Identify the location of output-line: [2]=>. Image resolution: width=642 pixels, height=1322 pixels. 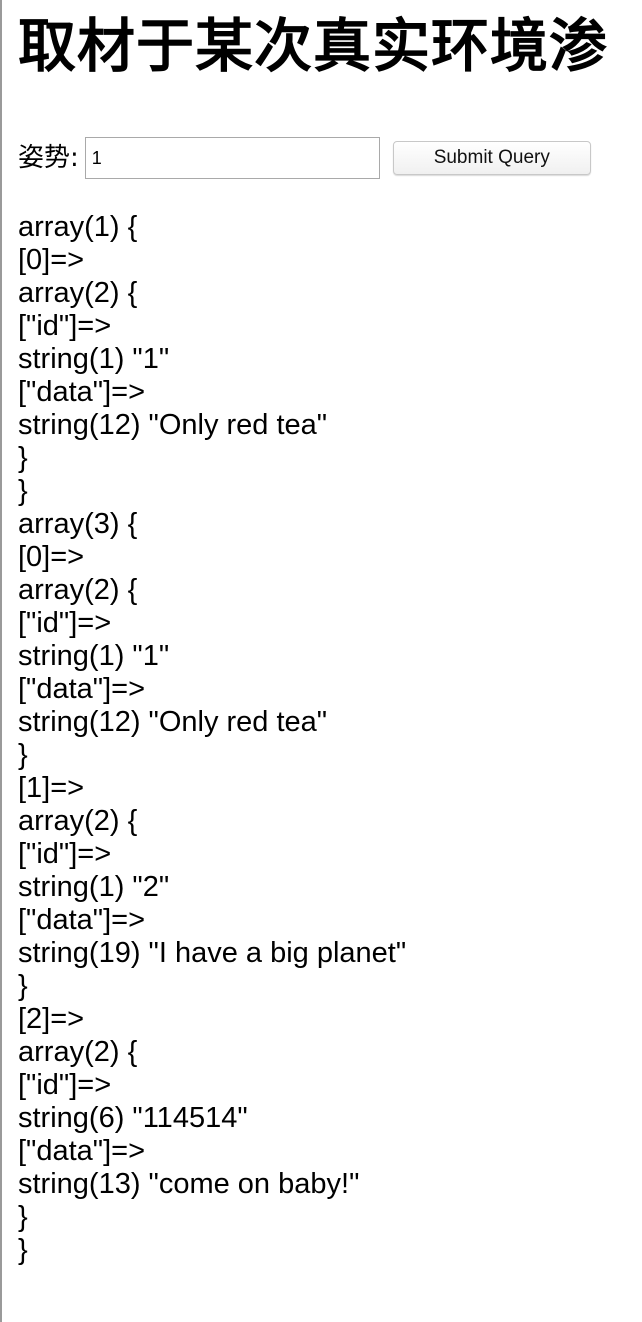
(51, 1019).